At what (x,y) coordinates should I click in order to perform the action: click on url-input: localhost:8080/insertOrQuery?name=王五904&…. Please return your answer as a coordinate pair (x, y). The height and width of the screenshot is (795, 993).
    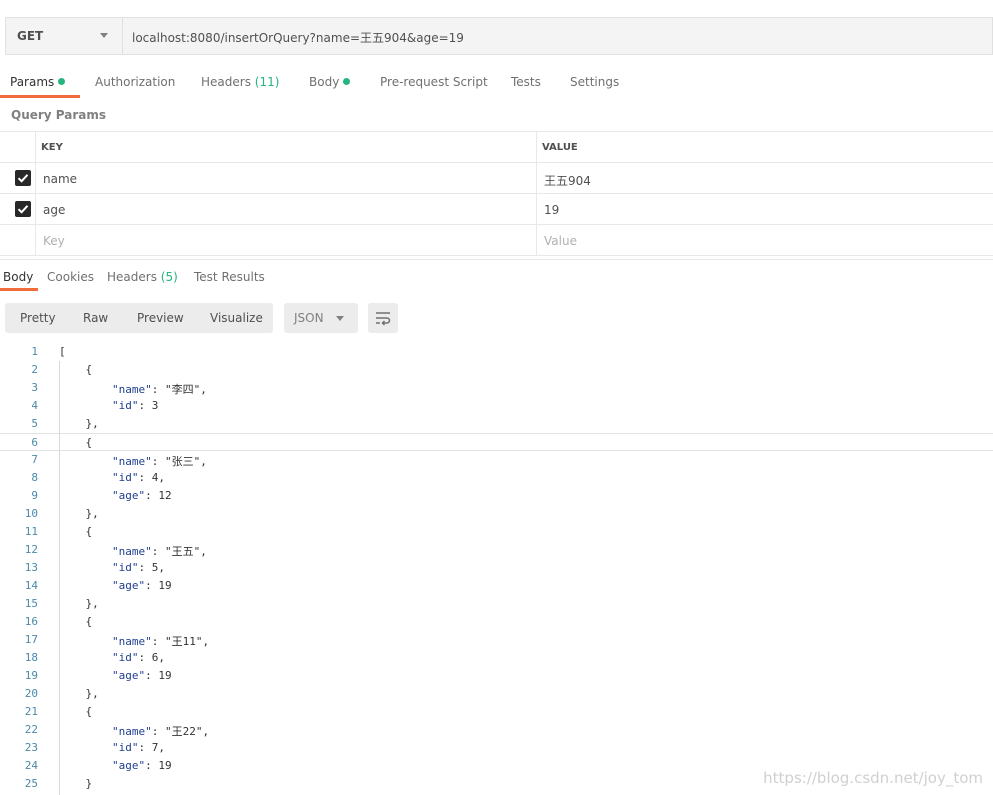
    Looking at the image, I should click on (298, 37).